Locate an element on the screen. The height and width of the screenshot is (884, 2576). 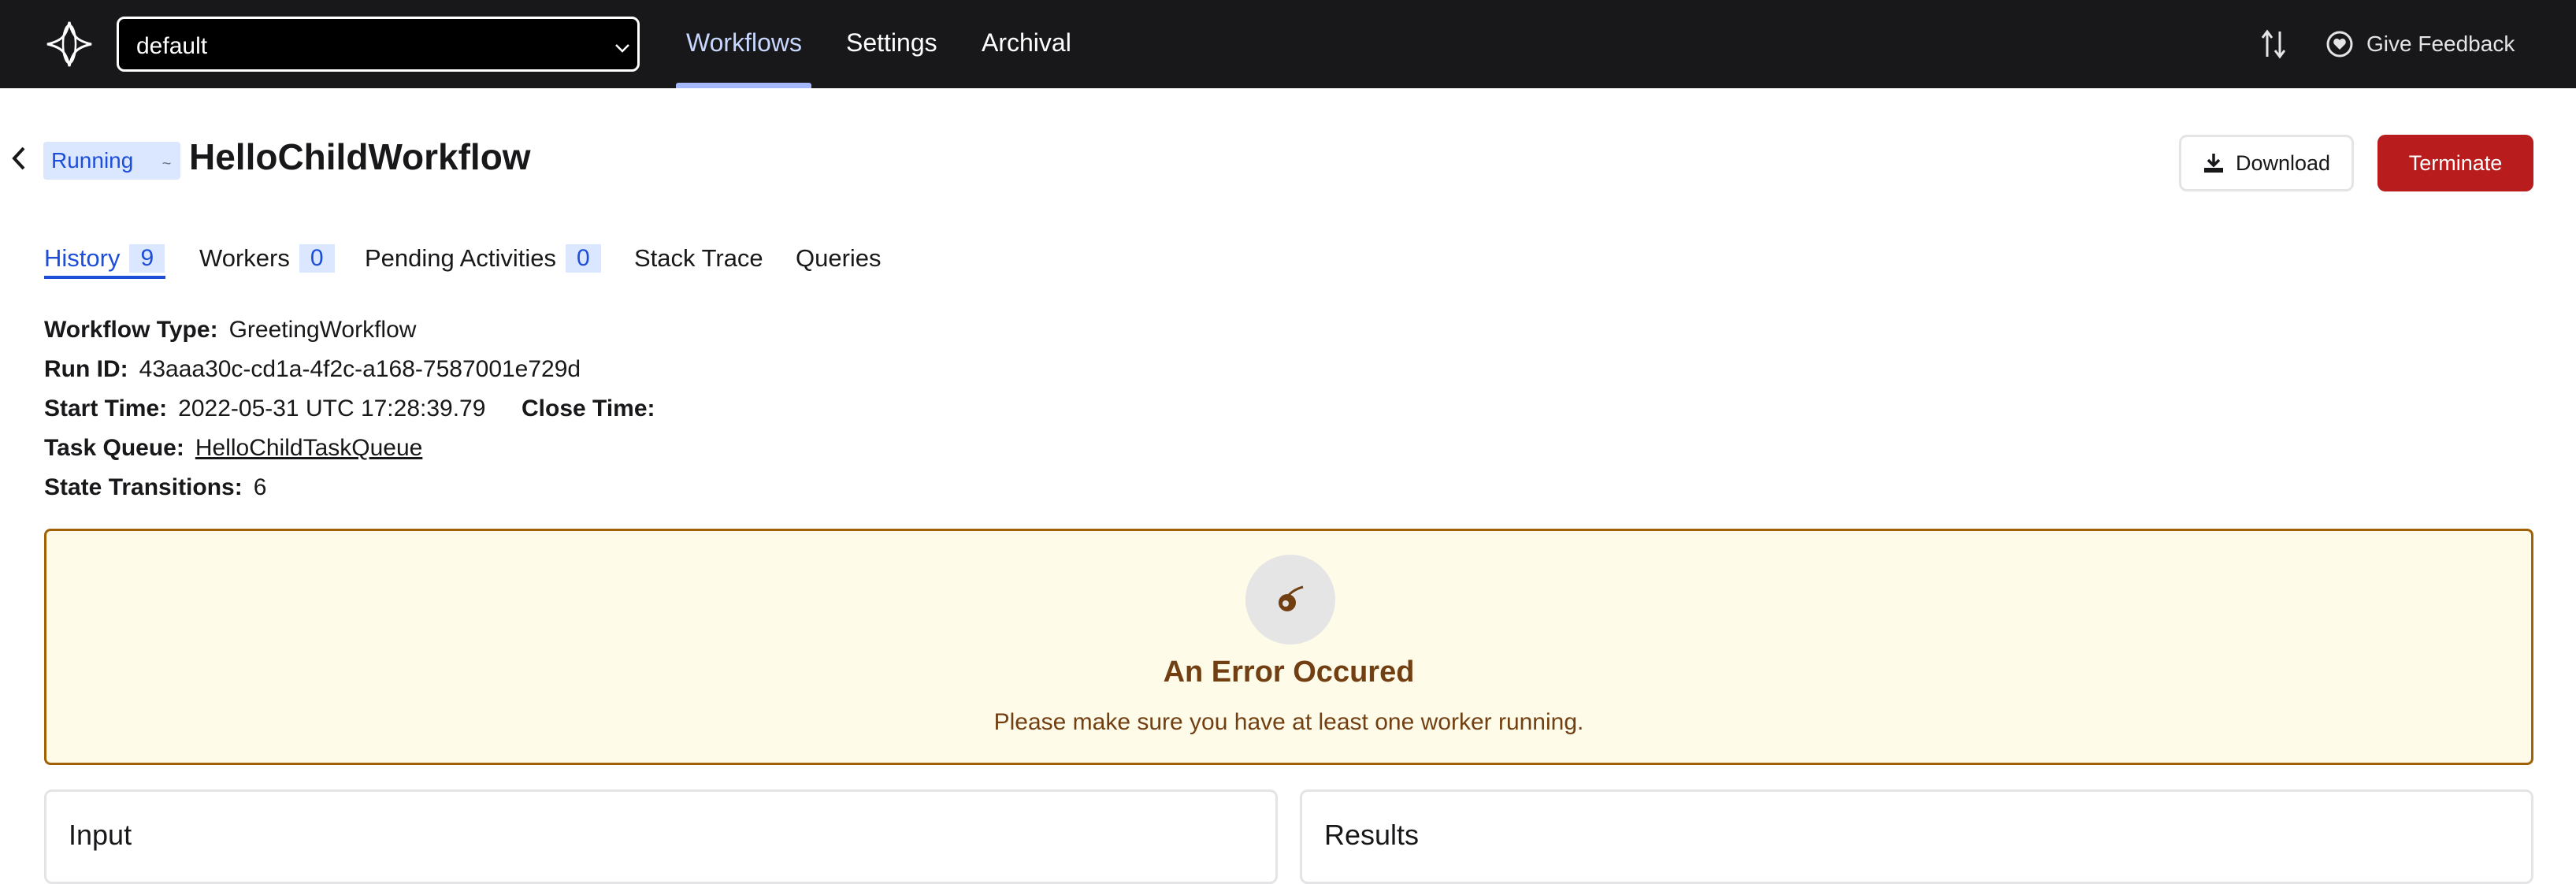
results-panel-title: Results is located at coordinates (1372, 835).